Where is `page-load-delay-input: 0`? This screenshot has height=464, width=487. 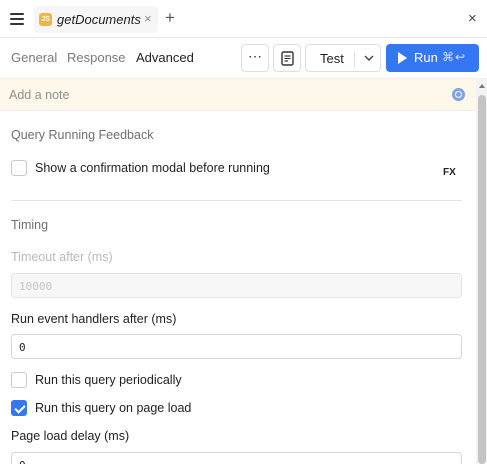
page-load-delay-input: 0 is located at coordinates (236, 458).